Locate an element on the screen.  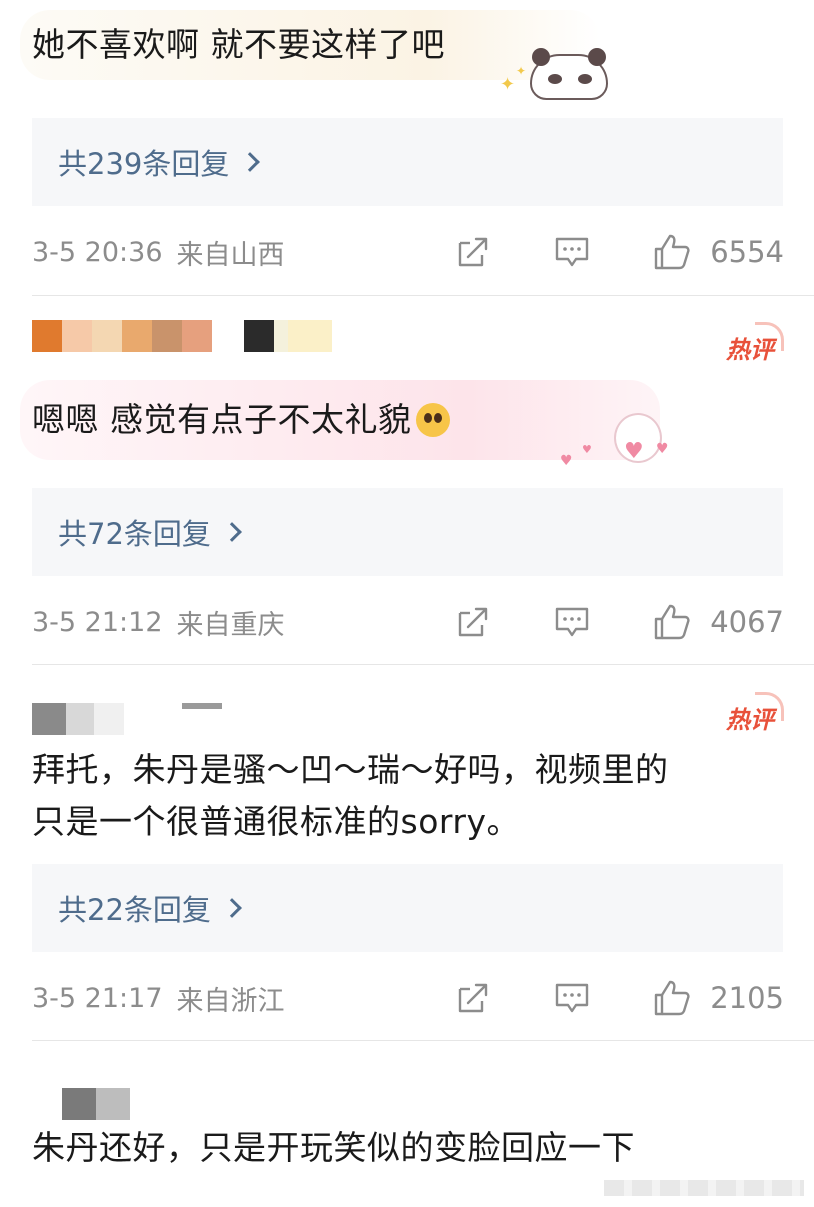
watermark-bar is located at coordinates (704, 1188).